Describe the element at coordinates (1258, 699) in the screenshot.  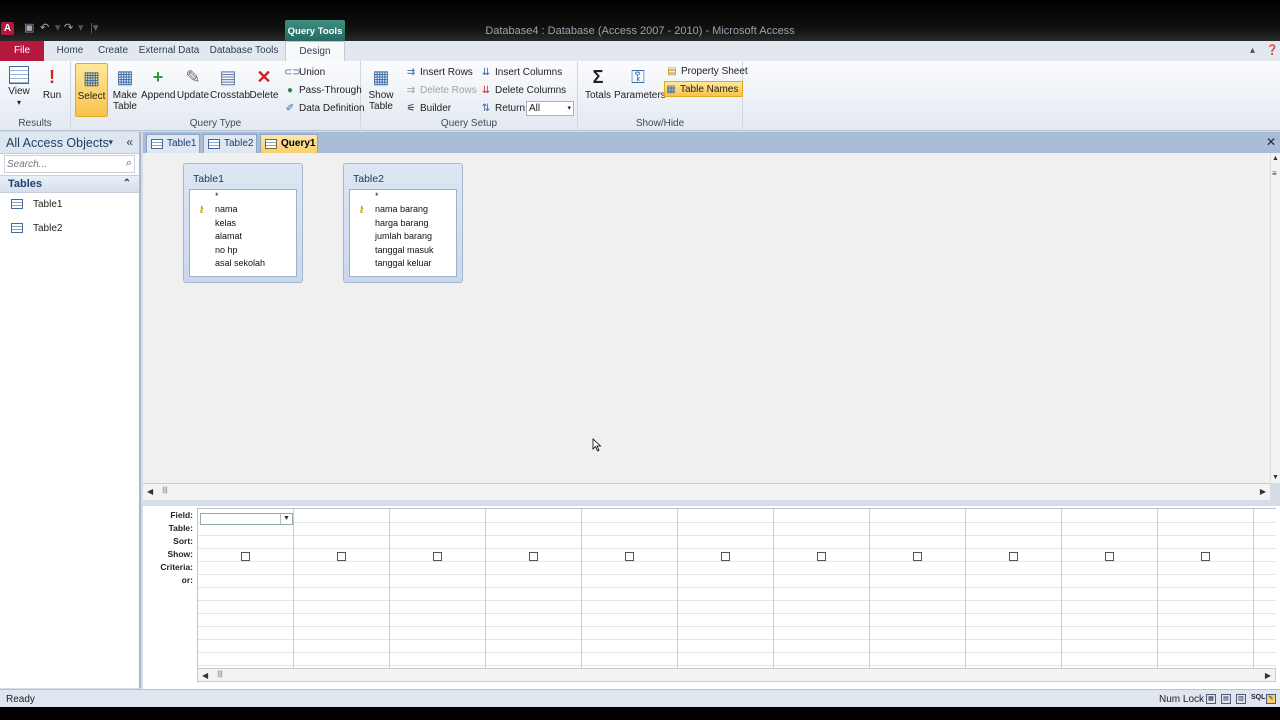
I see `sql-view-icon: SQL` at that location.